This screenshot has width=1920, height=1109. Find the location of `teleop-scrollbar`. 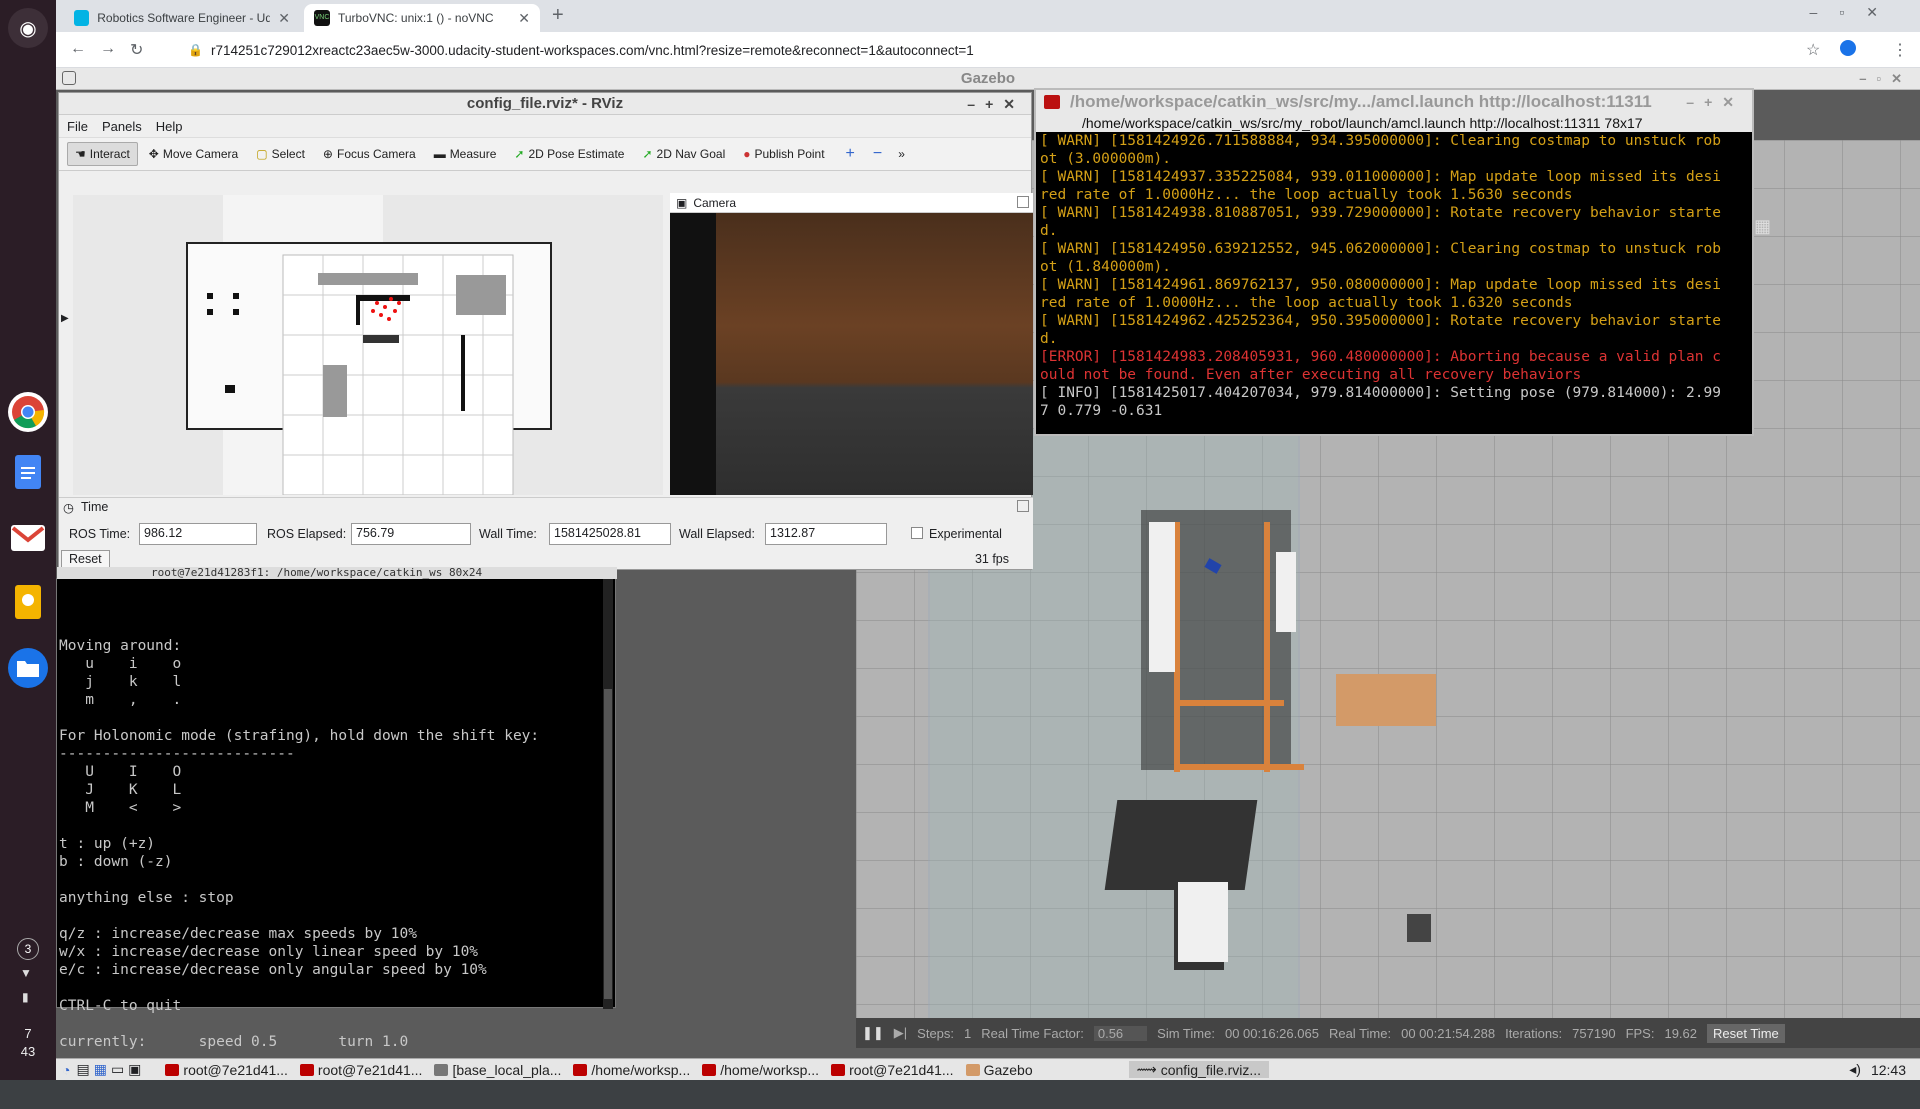

teleop-scrollbar is located at coordinates (608, 794).